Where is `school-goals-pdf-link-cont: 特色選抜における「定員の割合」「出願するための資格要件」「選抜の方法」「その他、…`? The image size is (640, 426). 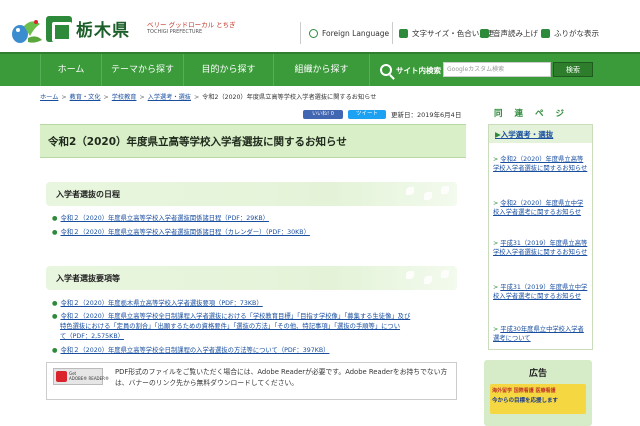 school-goals-pdf-link-cont: 特色選抜における「定員の割合」「出願するための資格要件」「選抜の方法」「その他、… is located at coordinates (230, 326).